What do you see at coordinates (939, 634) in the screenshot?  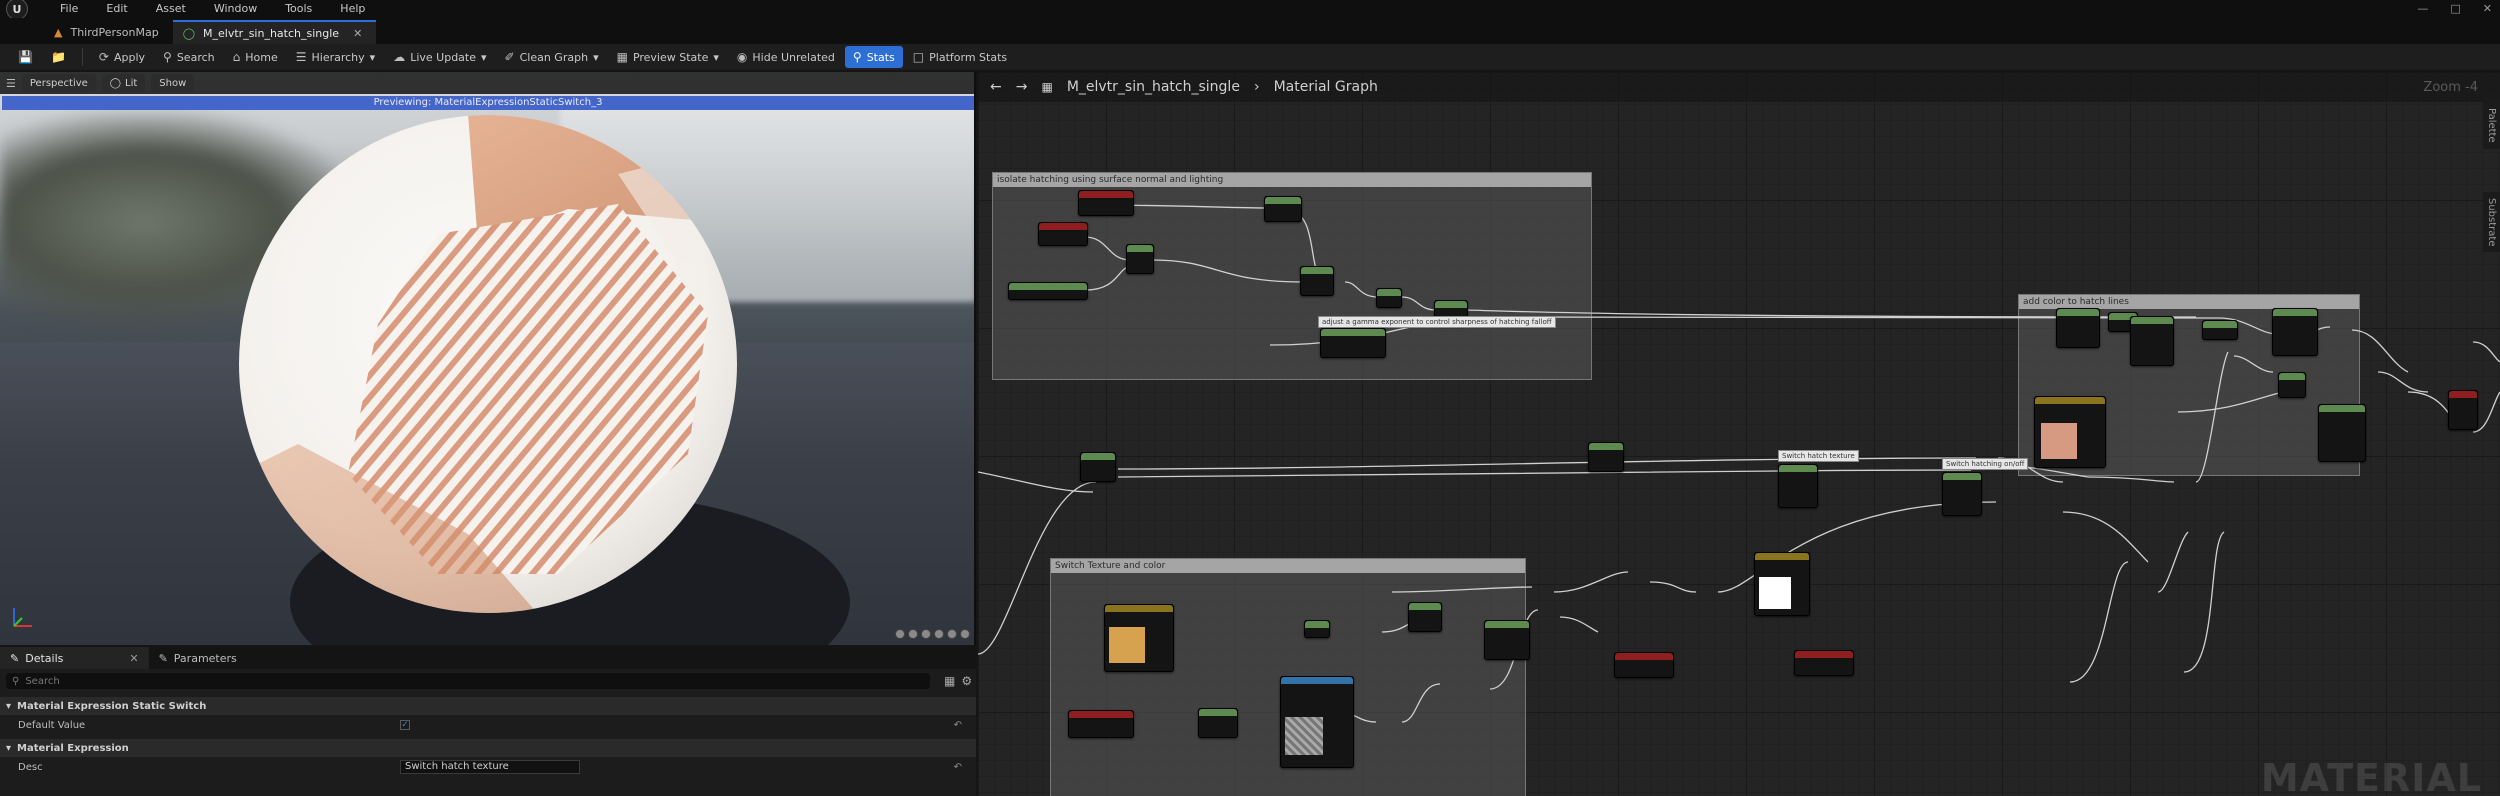 I see `cube-shape-icon` at bounding box center [939, 634].